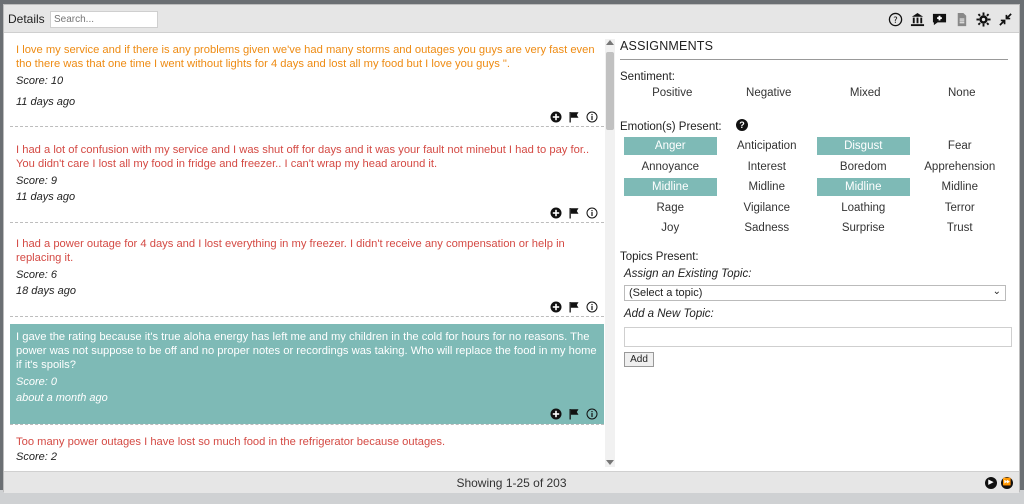 The height and width of the screenshot is (504, 1024). I want to click on sentiment-positive: Positive, so click(672, 93).